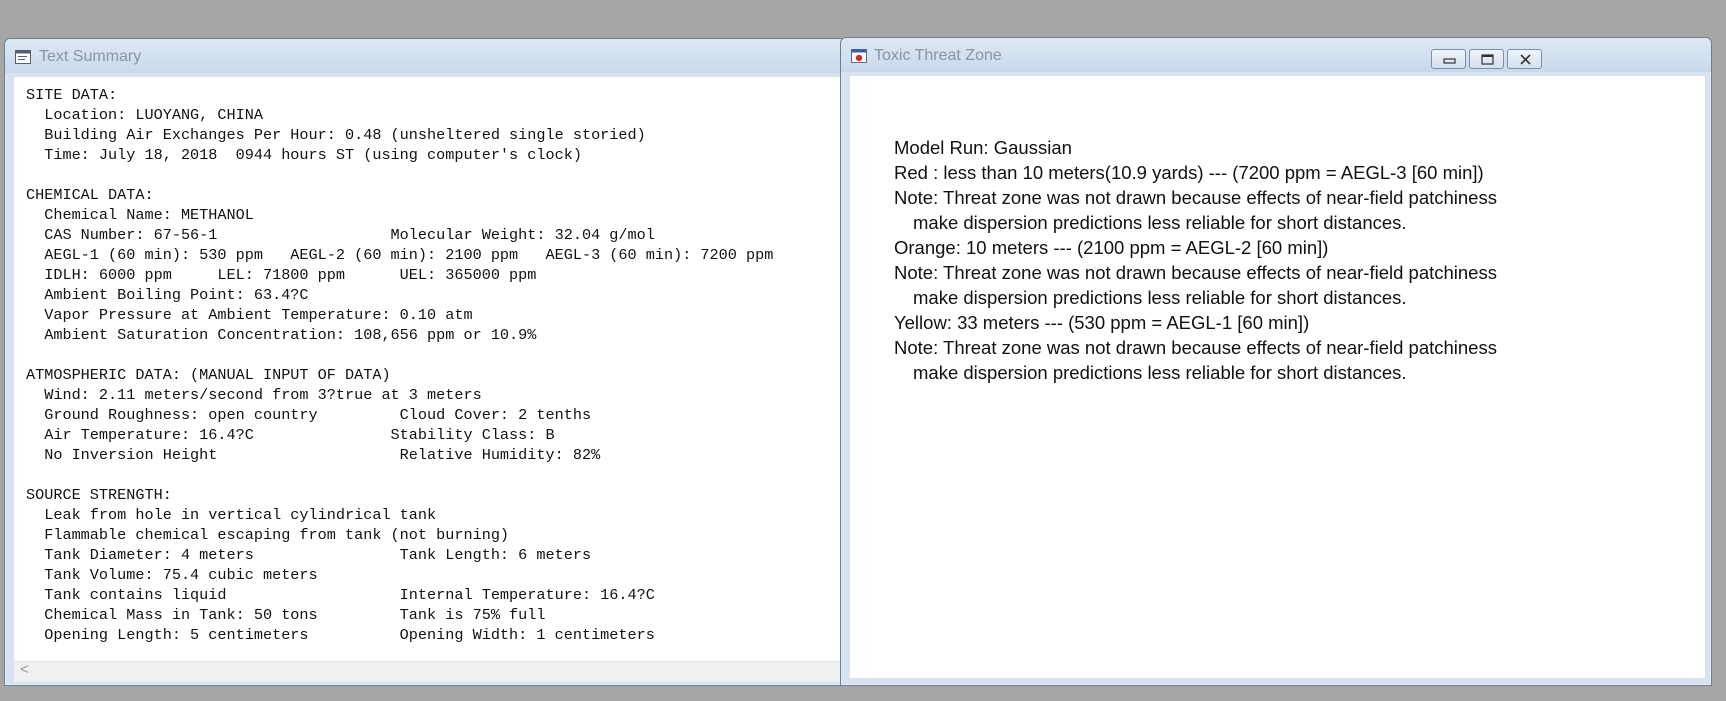  Describe the element at coordinates (90, 56) in the screenshot. I see `text-summary-title: Text Summary` at that location.